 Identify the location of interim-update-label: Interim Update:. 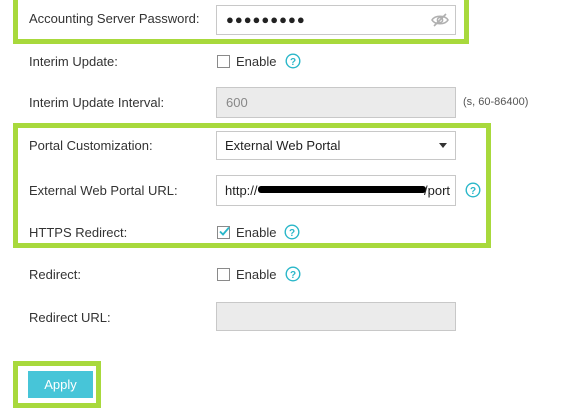
(73, 61).